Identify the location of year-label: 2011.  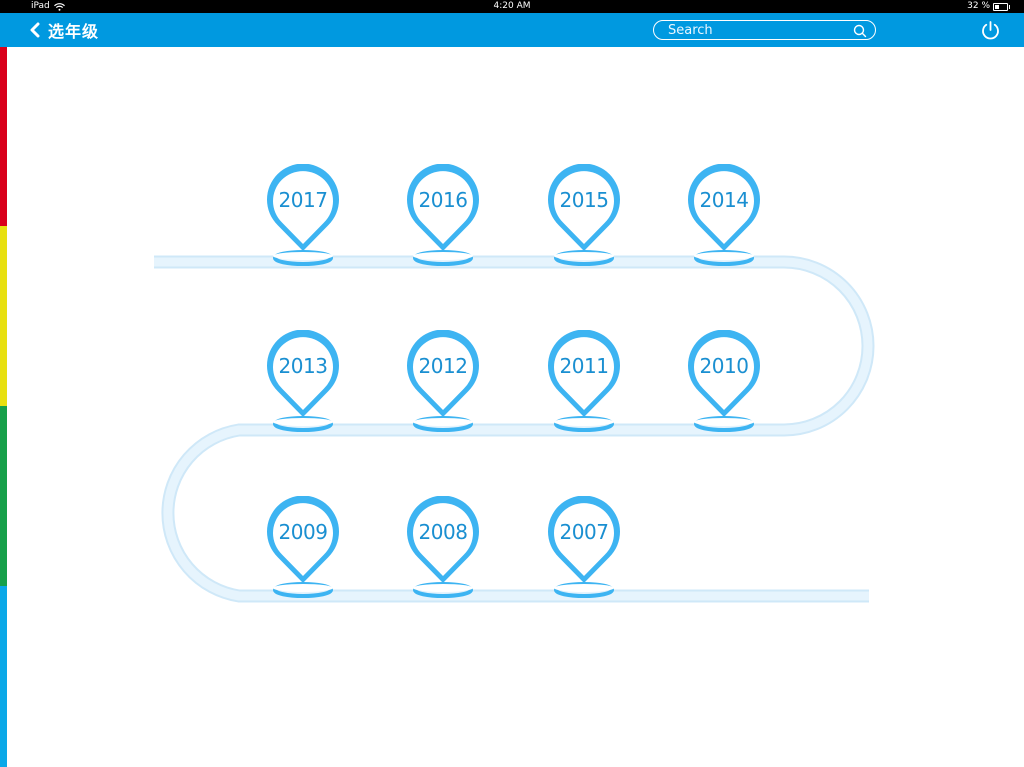
(584, 366).